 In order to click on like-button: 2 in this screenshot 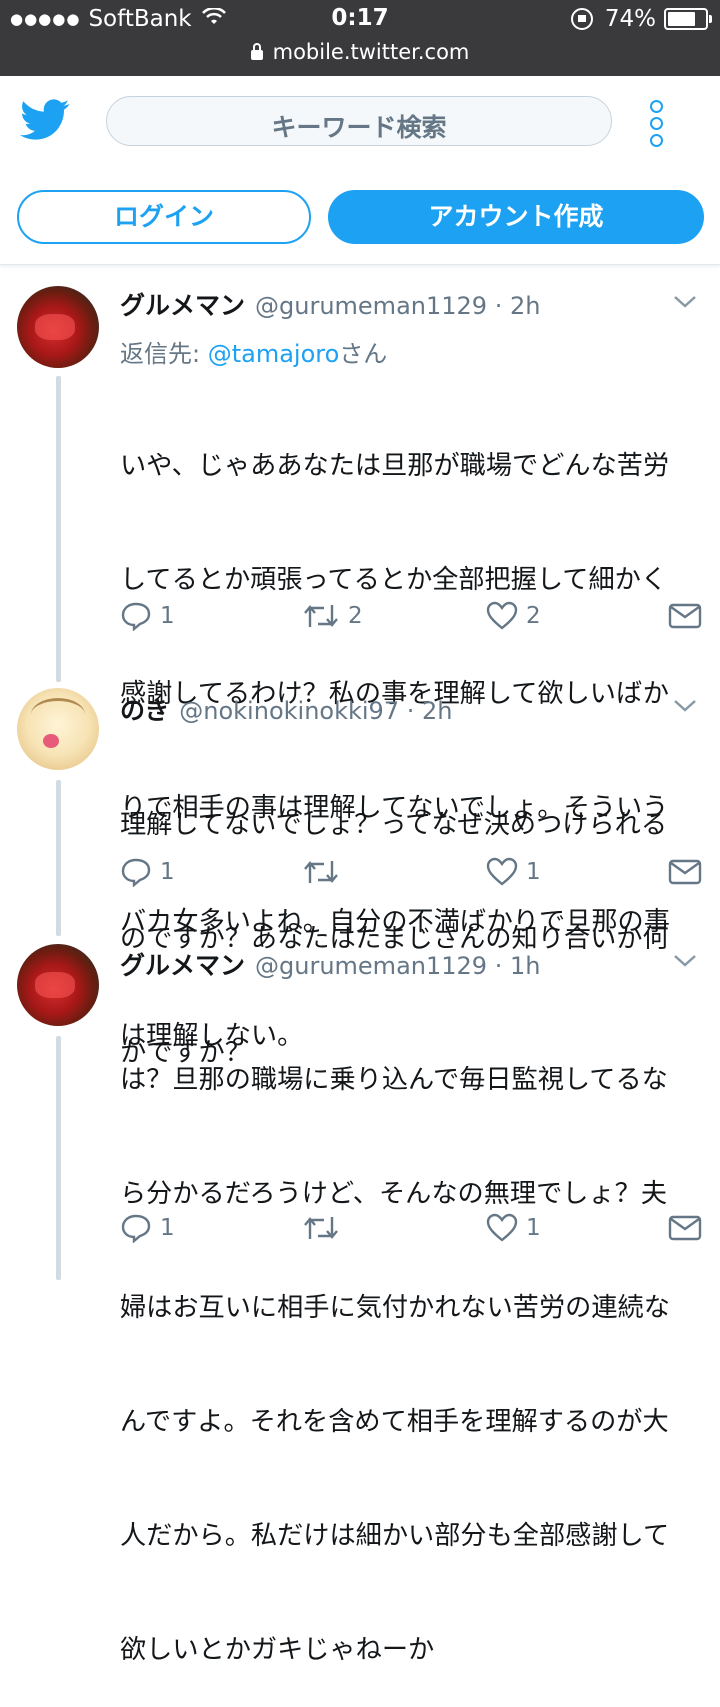, I will do `click(513, 616)`.